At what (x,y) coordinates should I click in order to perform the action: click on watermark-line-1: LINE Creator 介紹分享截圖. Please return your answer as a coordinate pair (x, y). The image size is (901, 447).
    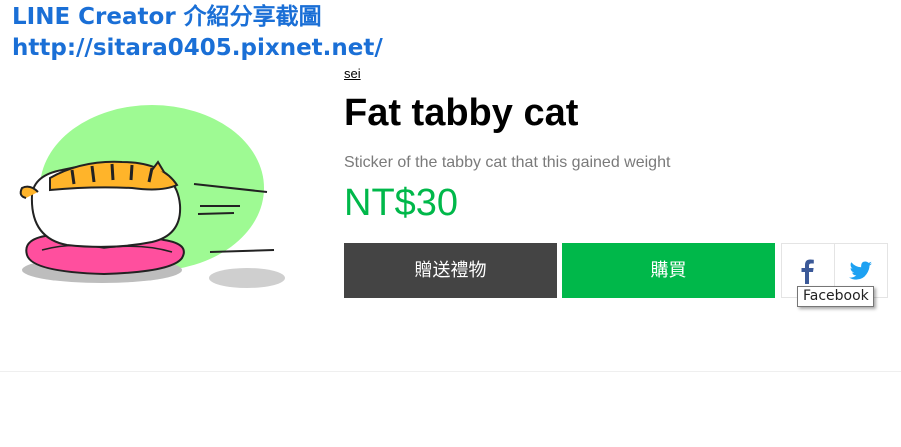
    Looking at the image, I should click on (167, 17).